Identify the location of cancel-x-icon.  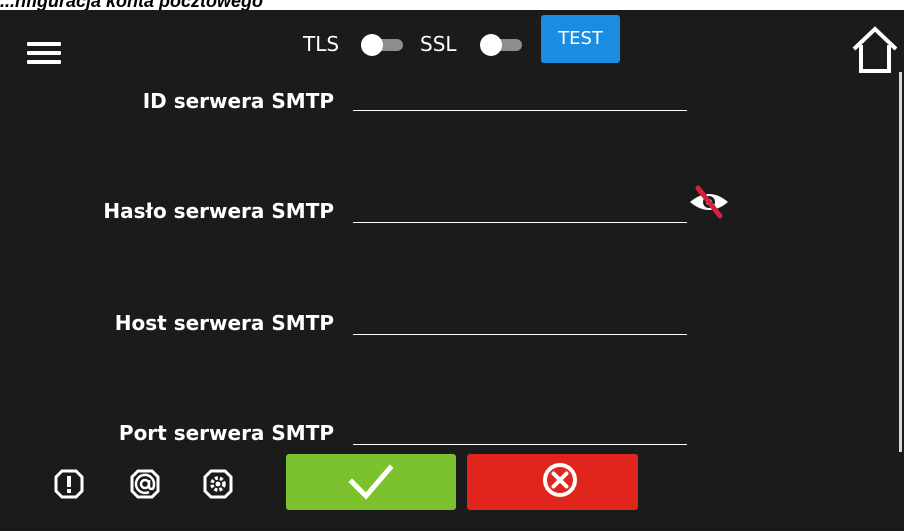
(560, 480).